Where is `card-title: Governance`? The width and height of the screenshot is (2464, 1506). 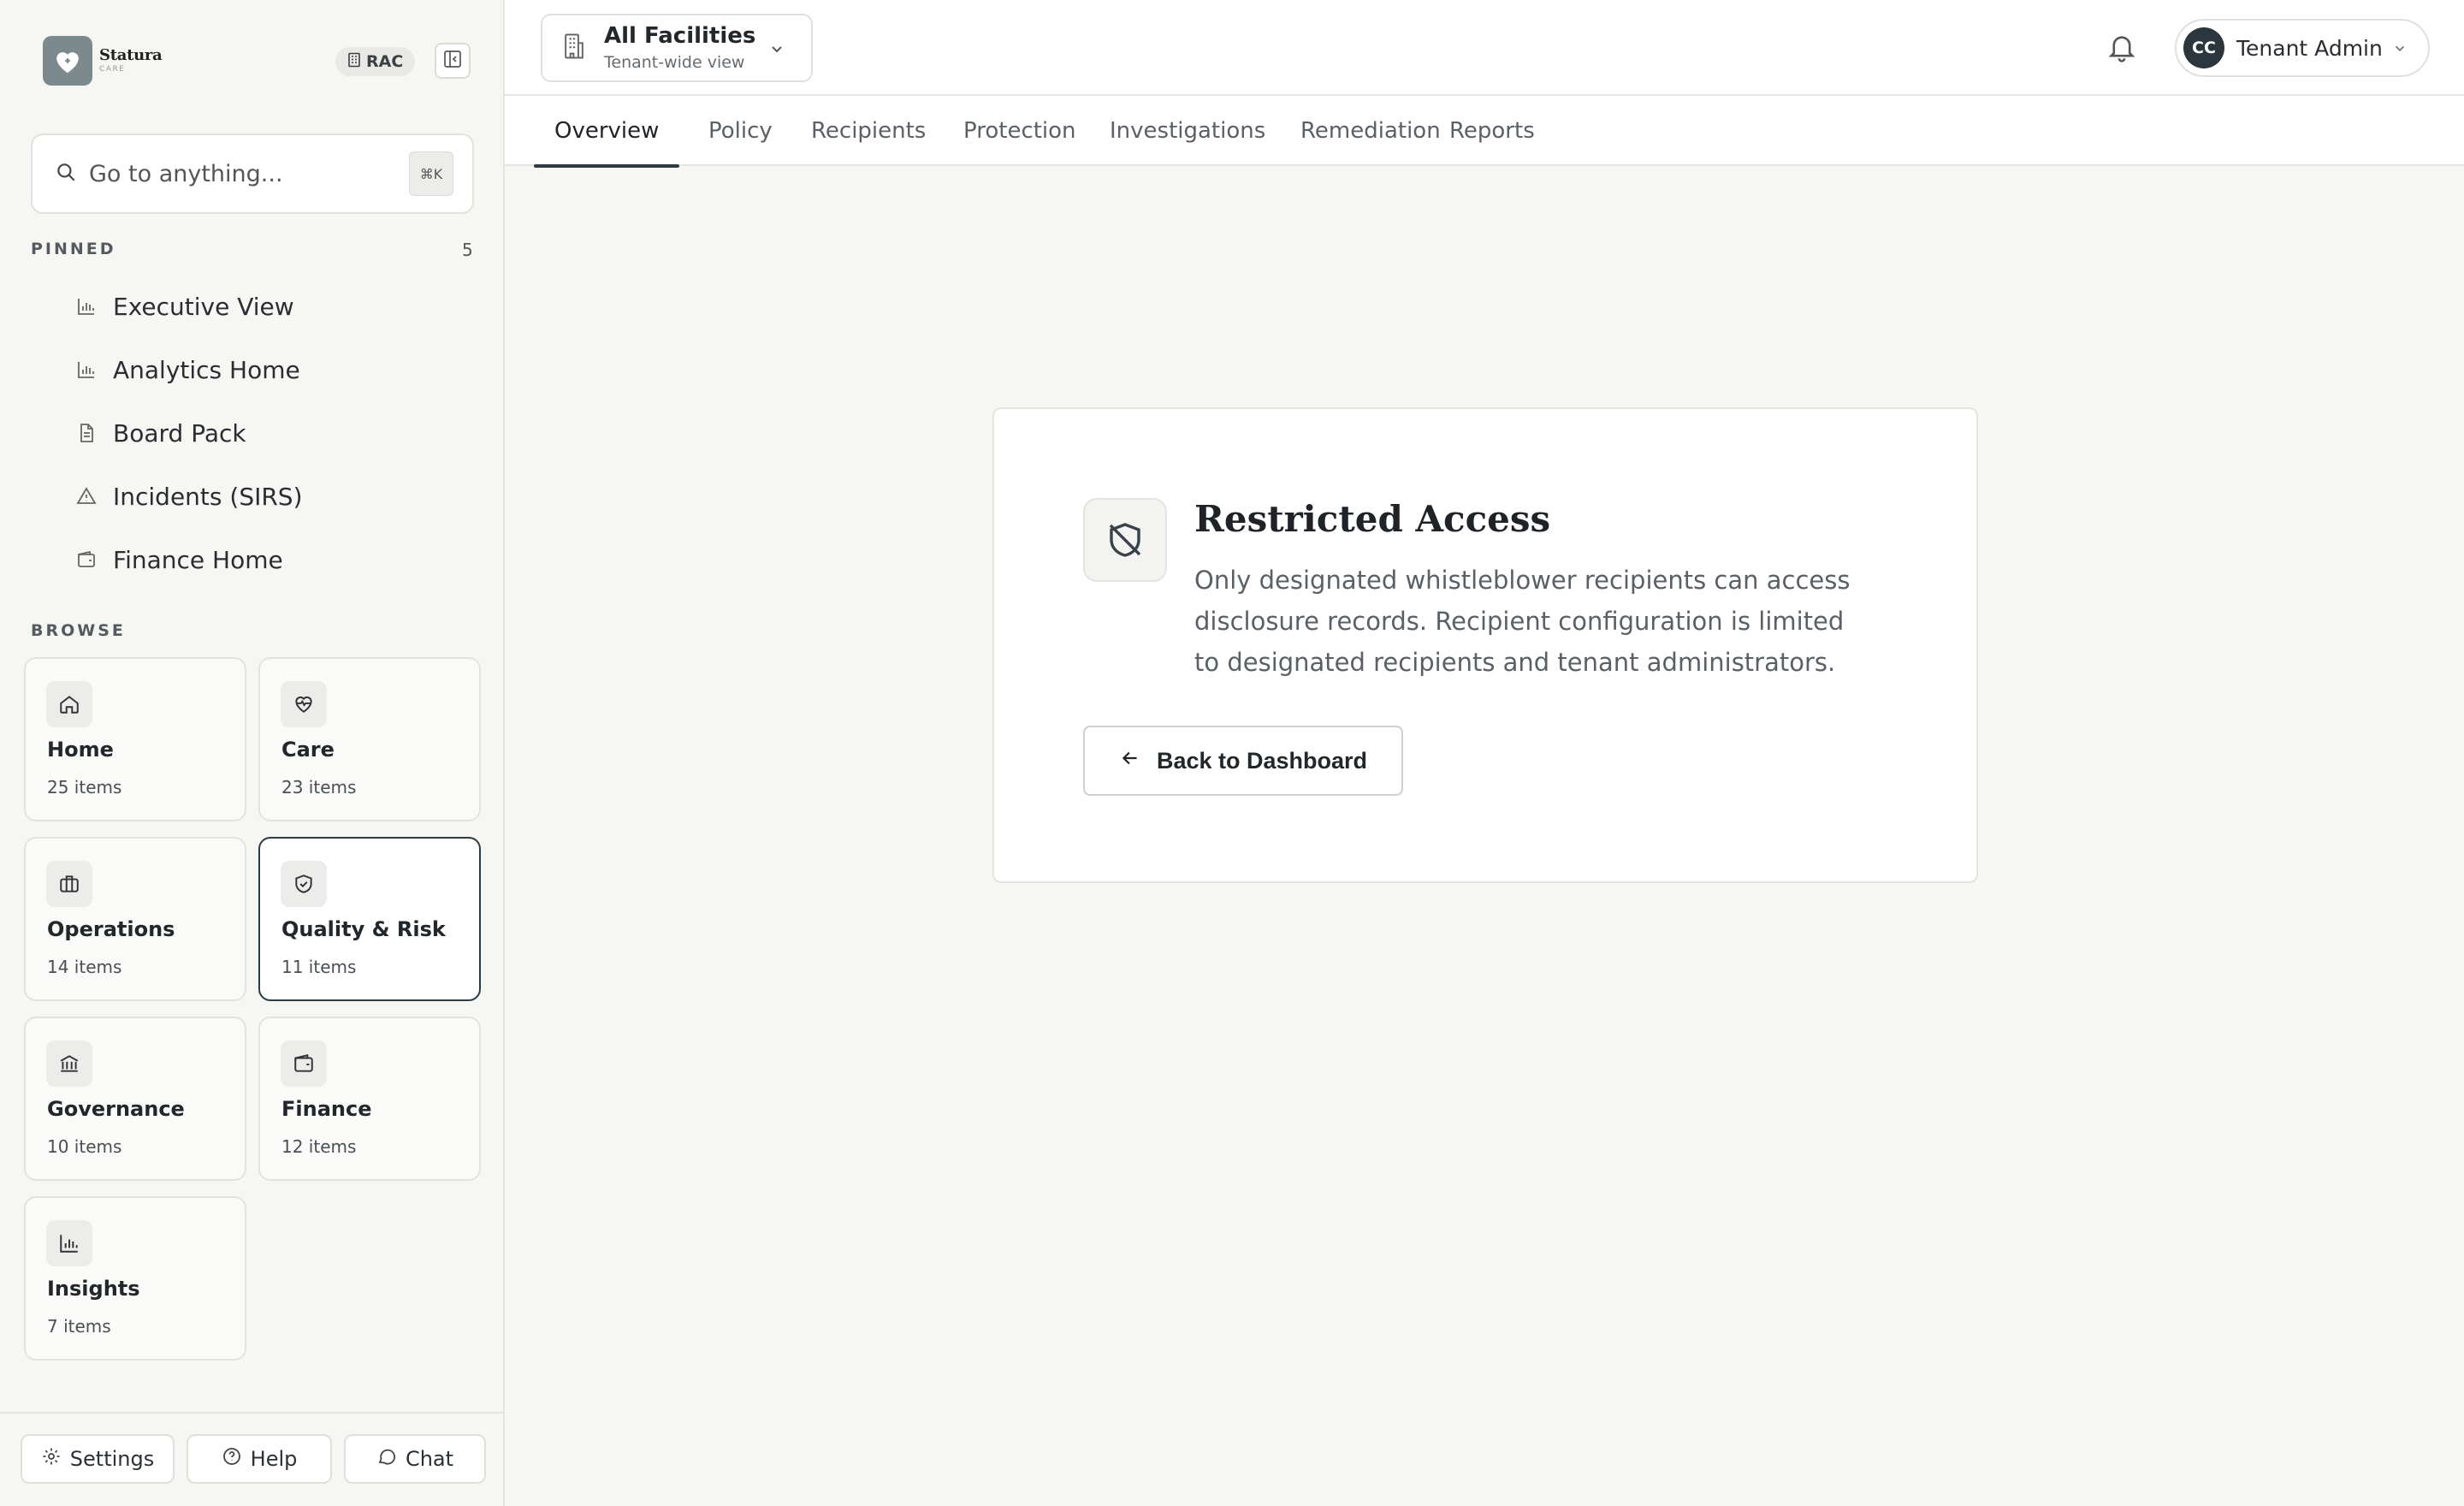 card-title: Governance is located at coordinates (116, 1109).